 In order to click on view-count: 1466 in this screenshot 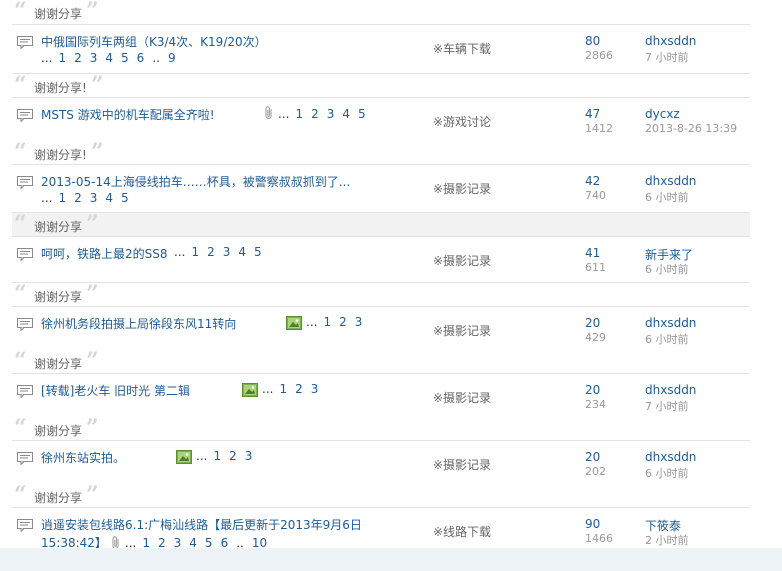, I will do `click(599, 538)`.